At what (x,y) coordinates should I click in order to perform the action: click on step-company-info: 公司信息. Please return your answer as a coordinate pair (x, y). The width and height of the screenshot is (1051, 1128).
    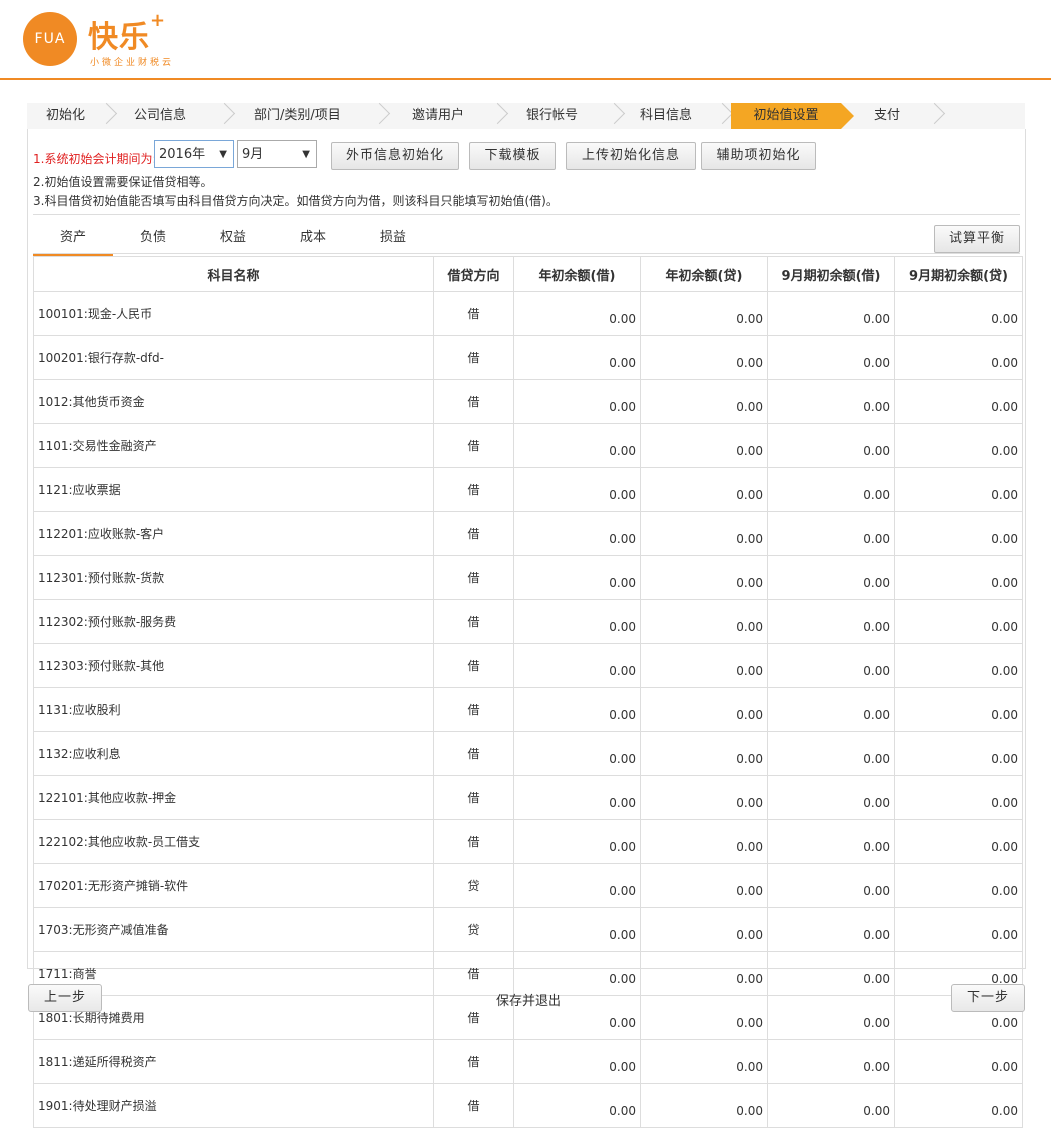
    Looking at the image, I should click on (160, 116).